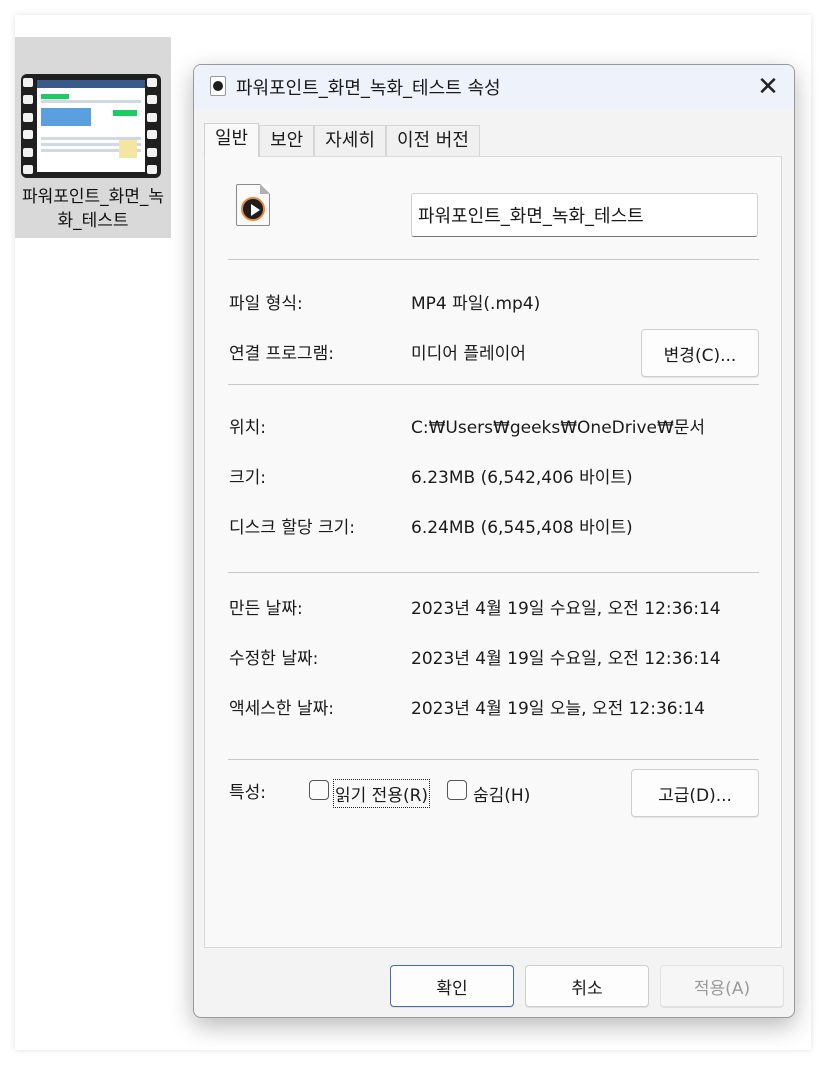 The image size is (826, 1065). What do you see at coordinates (248, 428) in the screenshot?
I see `location-label: 위치:` at bounding box center [248, 428].